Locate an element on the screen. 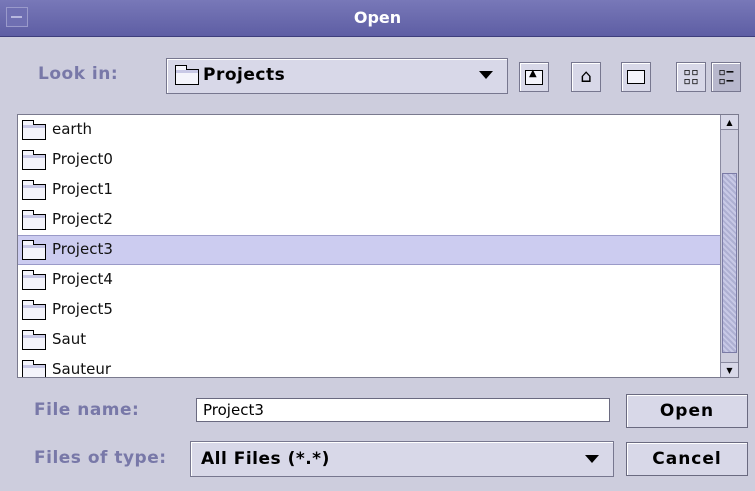 This screenshot has width=755, height=491. list-item-label: Project0 is located at coordinates (82, 159).